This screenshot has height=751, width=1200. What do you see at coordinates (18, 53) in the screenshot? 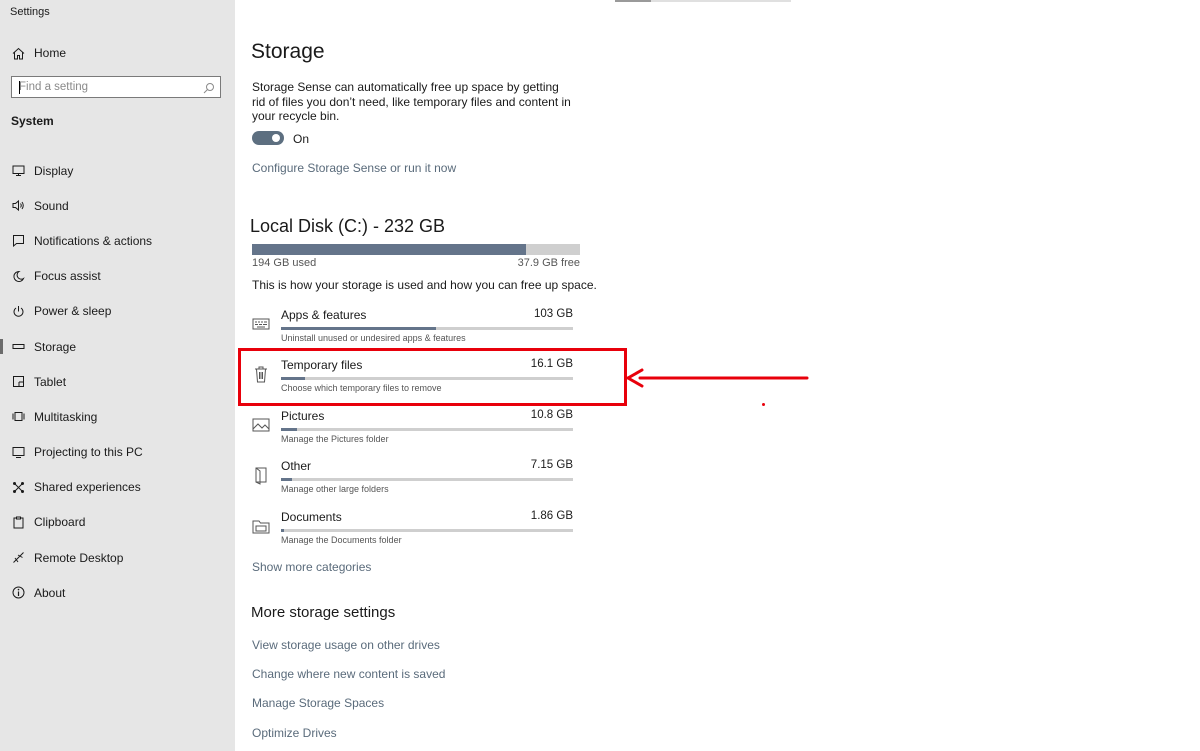
I see `home-icon` at bounding box center [18, 53].